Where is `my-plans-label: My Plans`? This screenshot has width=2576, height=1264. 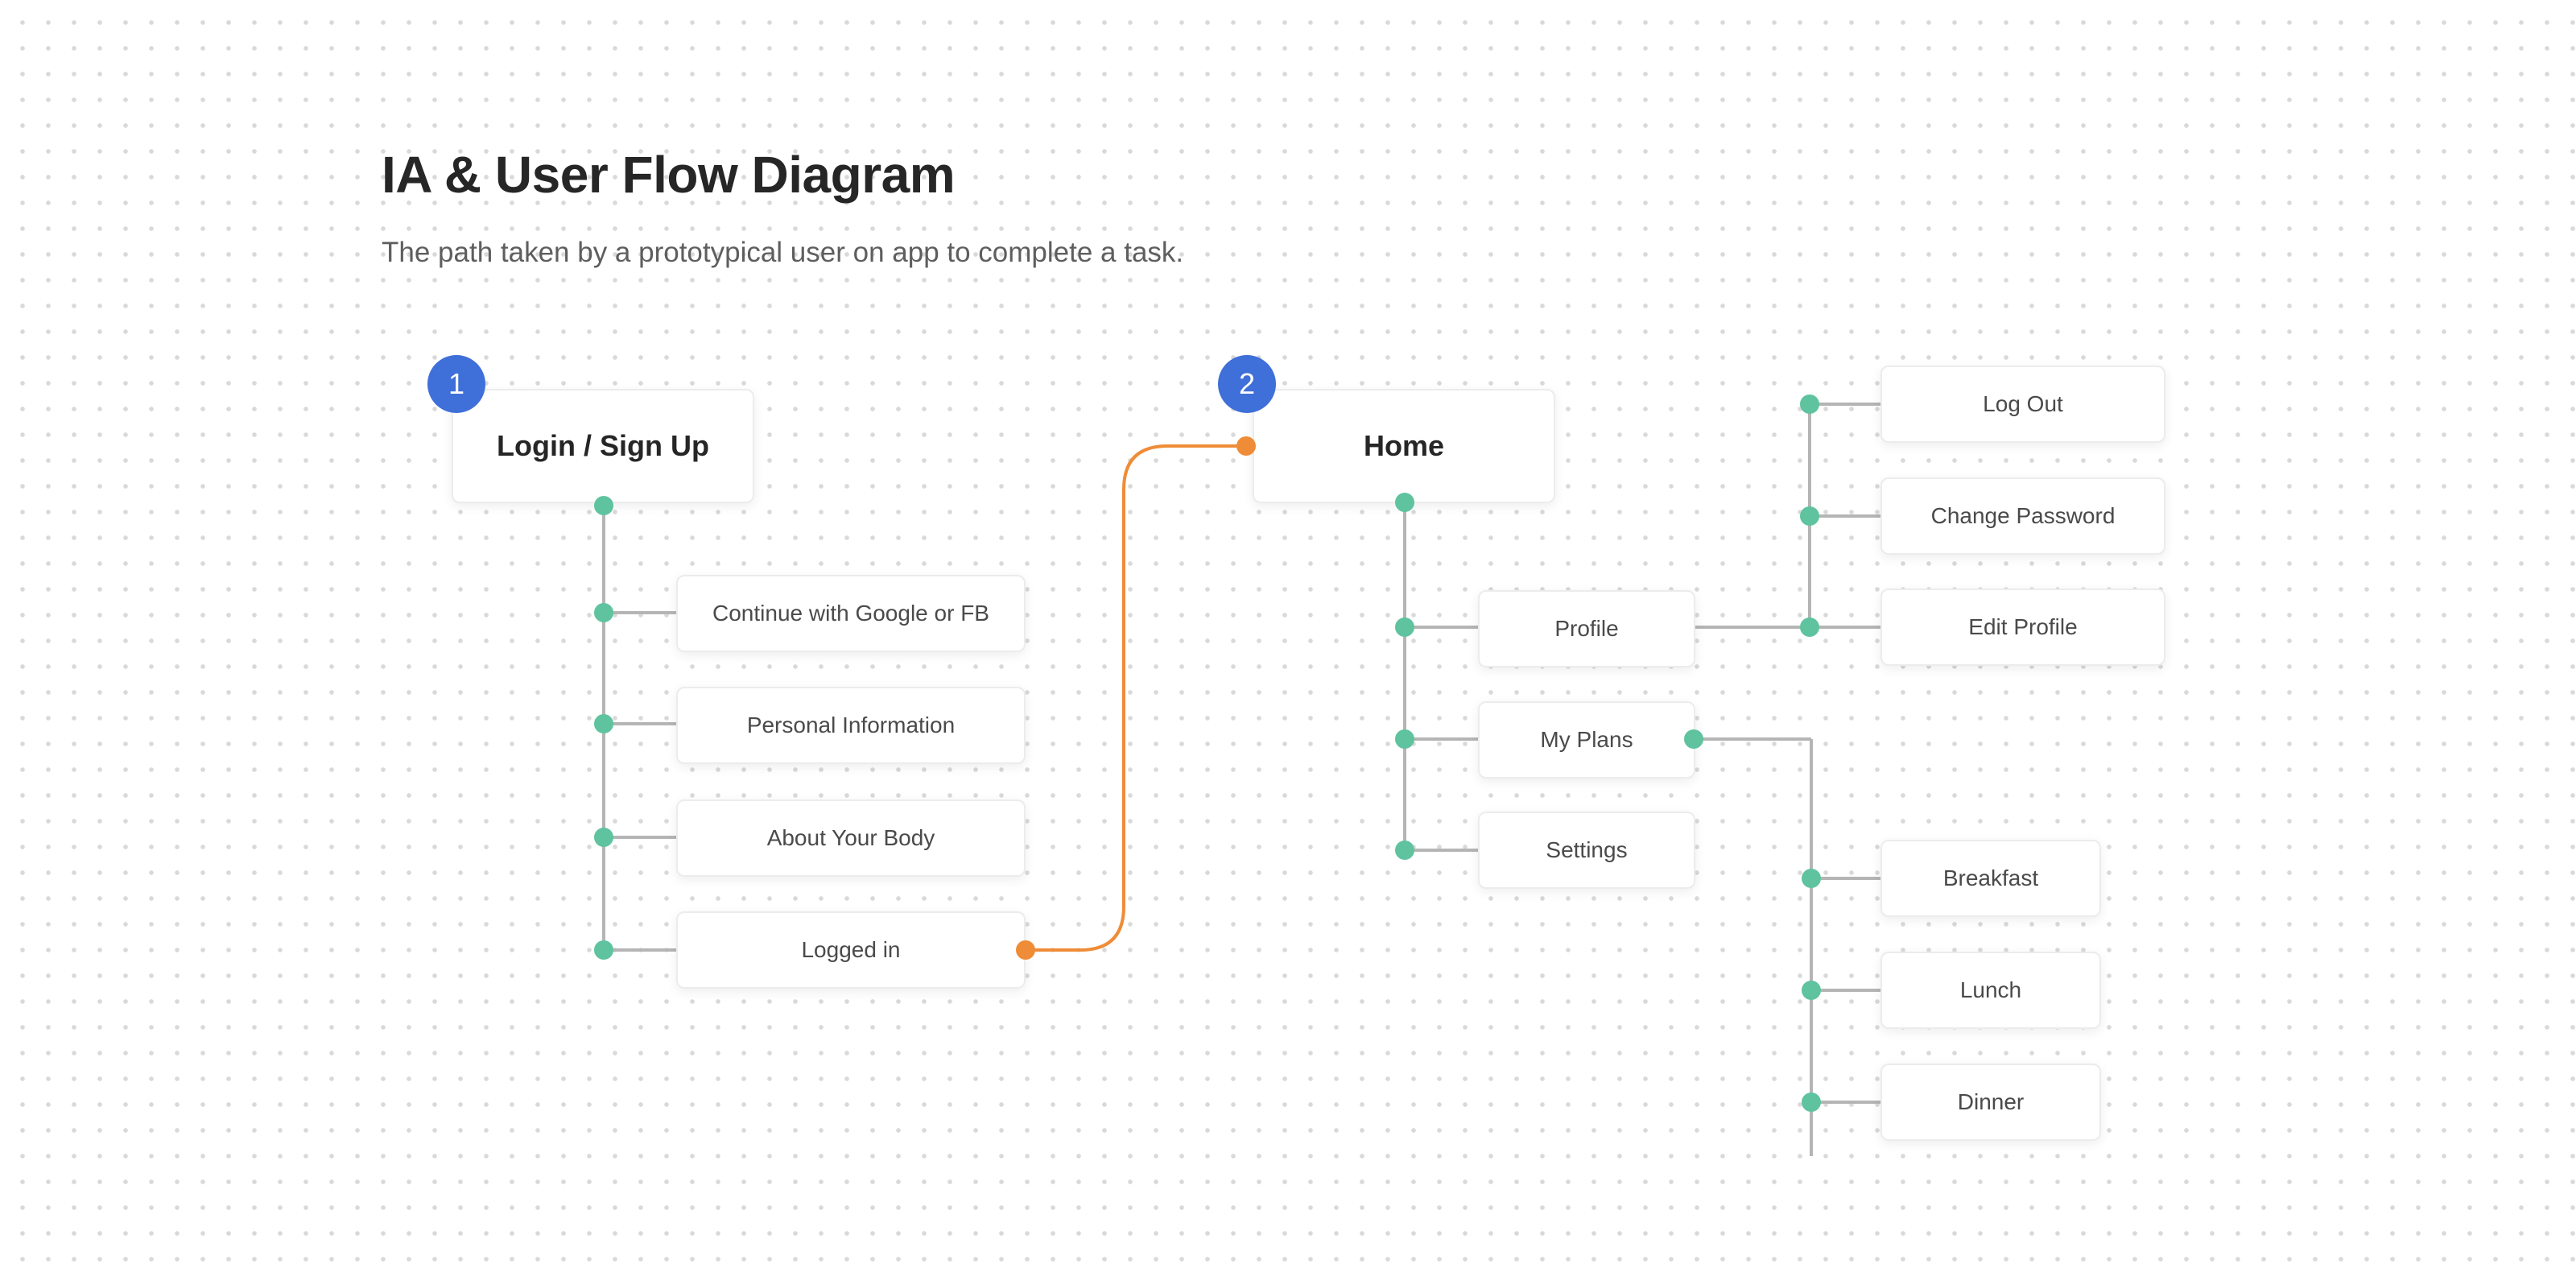
my-plans-label: My Plans is located at coordinates (1586, 739).